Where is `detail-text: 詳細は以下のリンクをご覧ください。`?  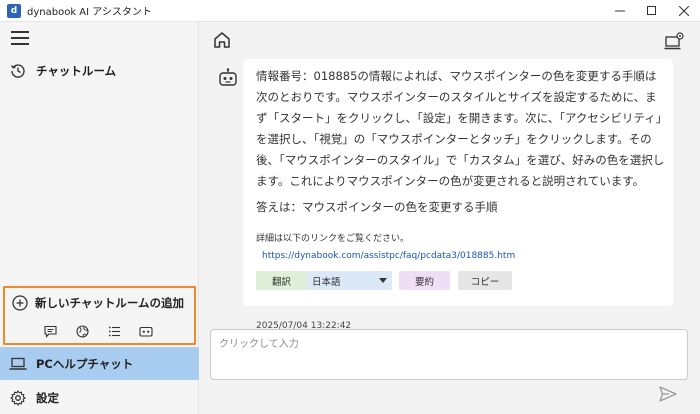 detail-text: 詳細は以下のリンクをご覧ください。 is located at coordinates (333, 239).